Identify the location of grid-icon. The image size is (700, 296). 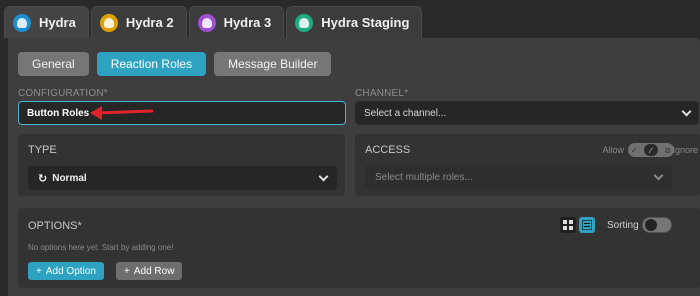
(568, 225).